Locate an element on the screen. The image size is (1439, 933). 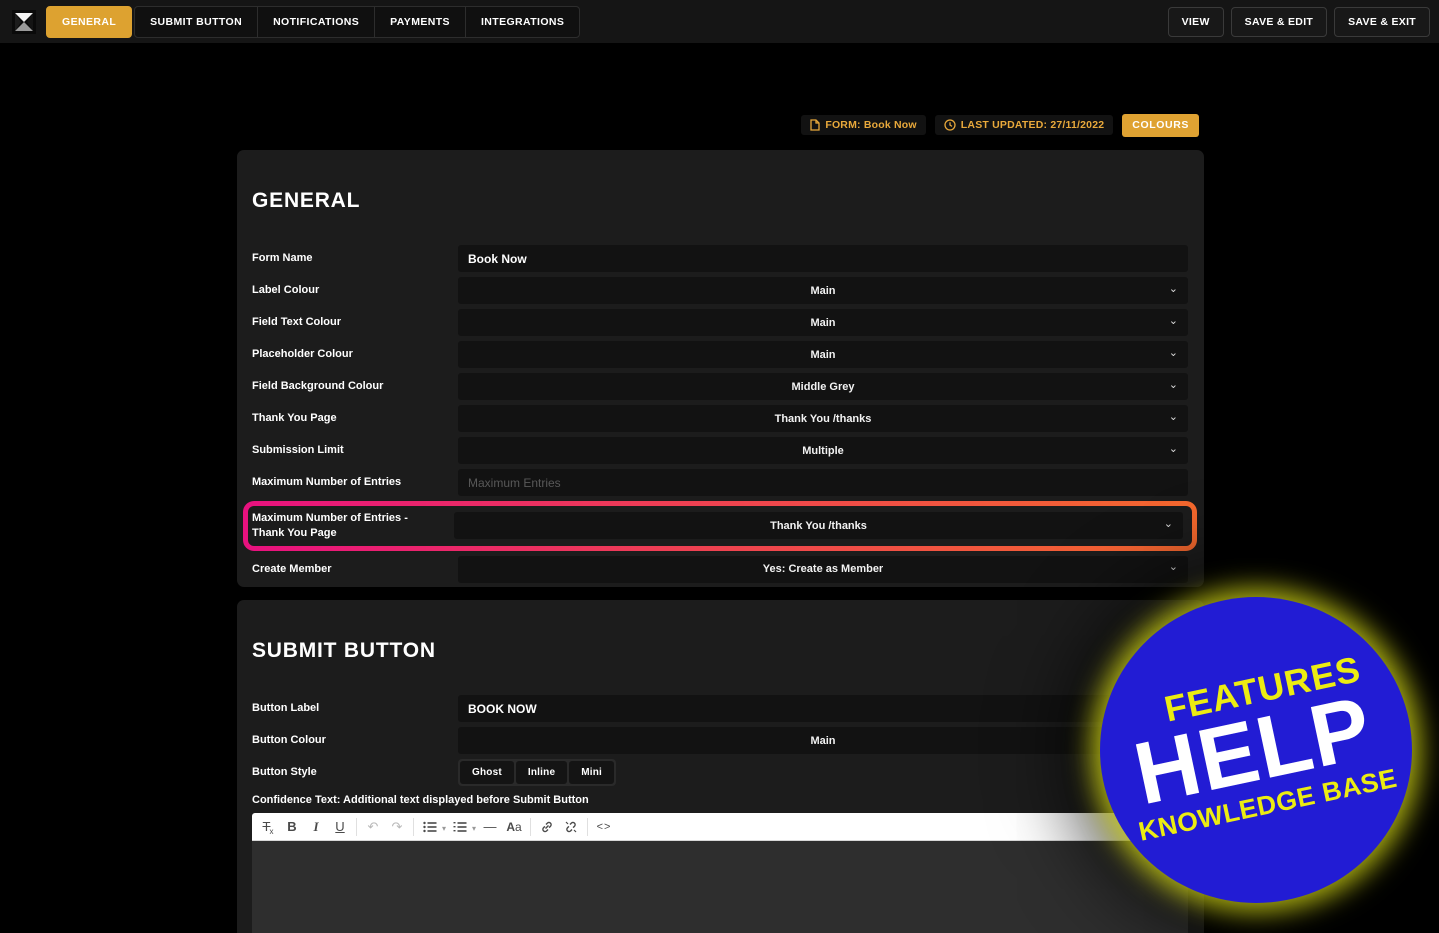
button-style-options: Ghost Inline Mini is located at coordinates (537, 772).